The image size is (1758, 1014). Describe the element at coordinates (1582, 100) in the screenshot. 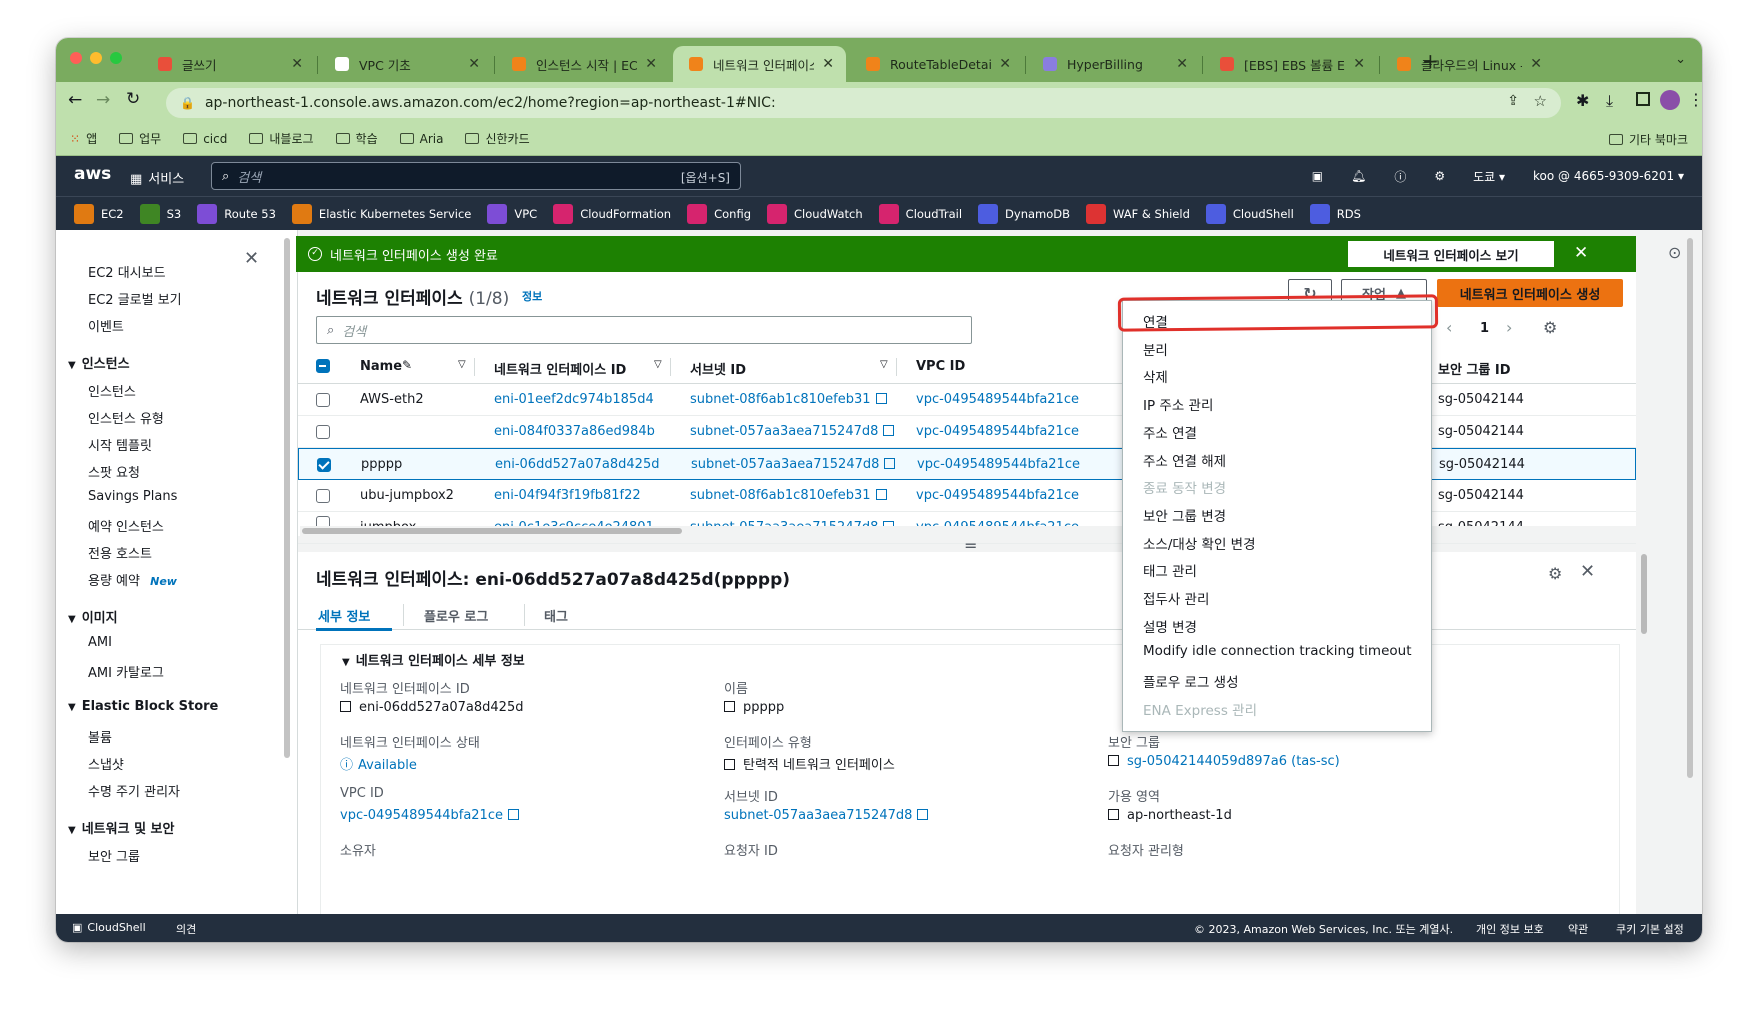

I see `extensions-icon: ✱` at that location.